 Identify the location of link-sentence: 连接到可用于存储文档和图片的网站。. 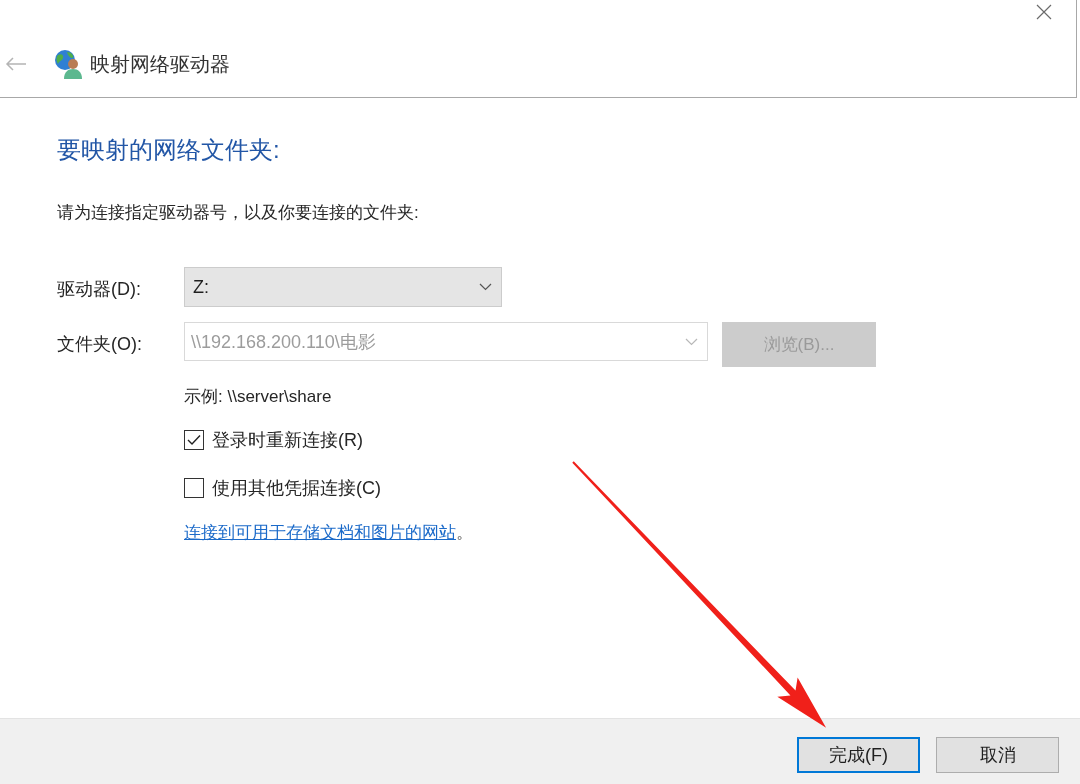
(328, 533).